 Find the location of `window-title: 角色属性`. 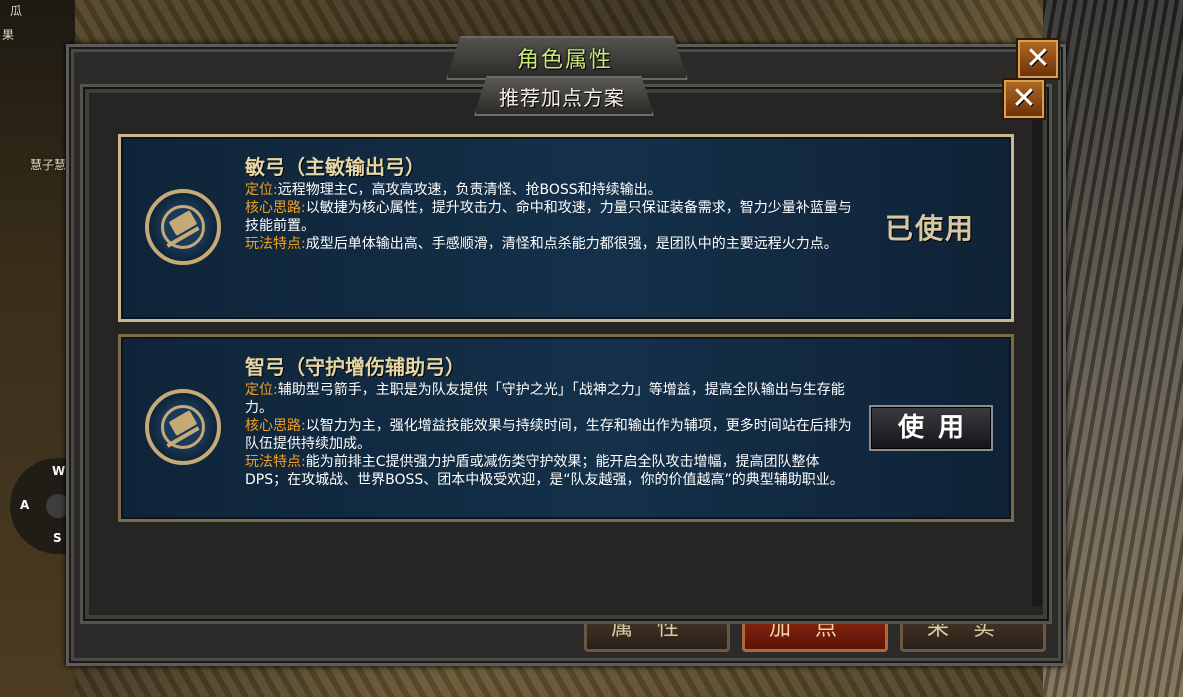

window-title: 角色属性 is located at coordinates (564, 60).